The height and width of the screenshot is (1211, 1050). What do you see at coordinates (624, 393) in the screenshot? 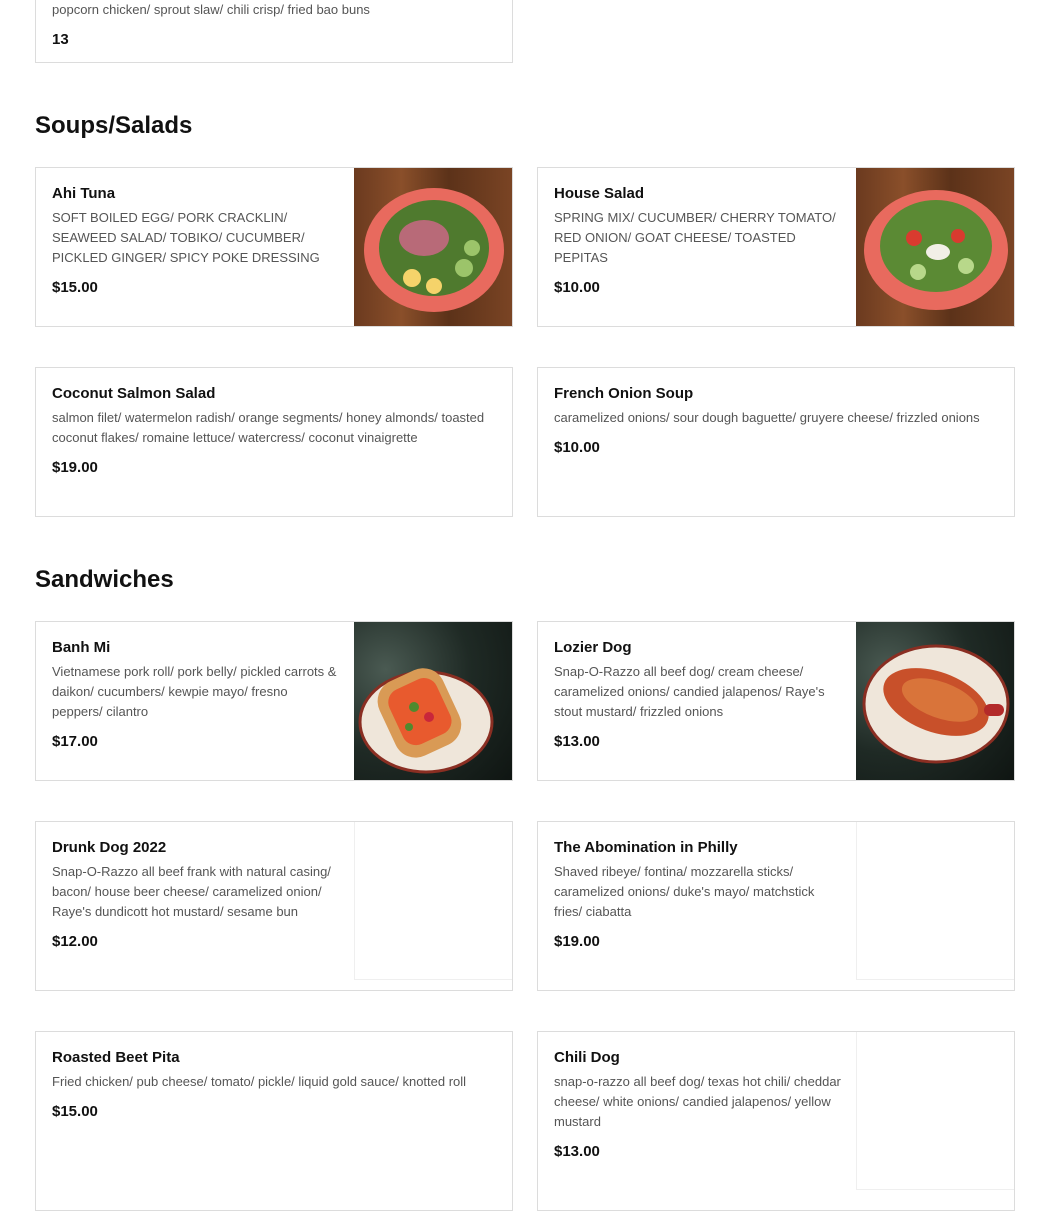
I see `item-name: French Onion Soup` at bounding box center [624, 393].